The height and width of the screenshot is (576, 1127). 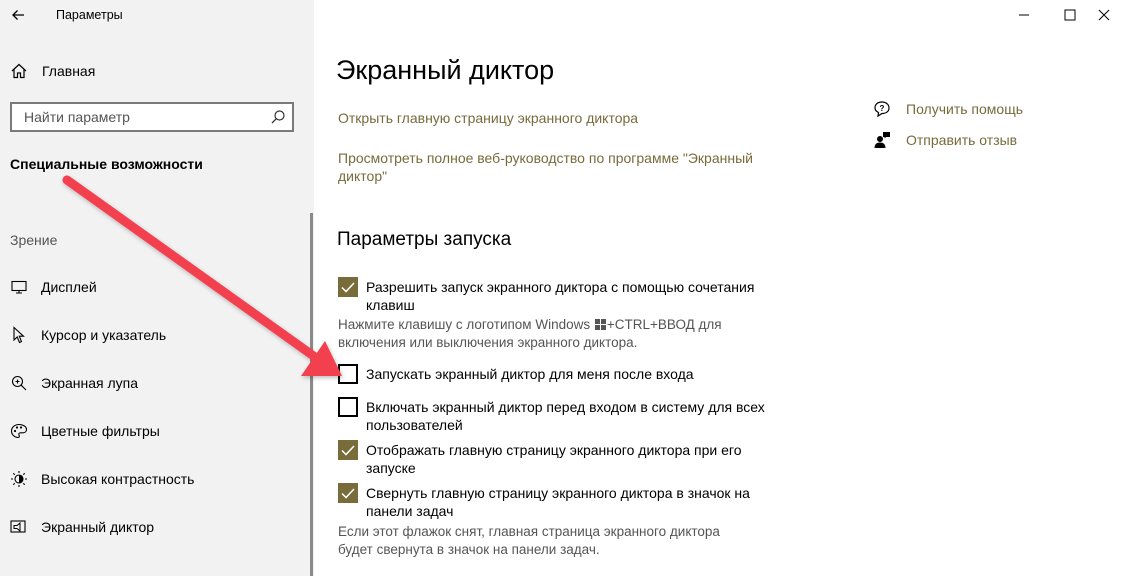 I want to click on sidebar-item-label: Курсор и указатель, so click(x=104, y=335).